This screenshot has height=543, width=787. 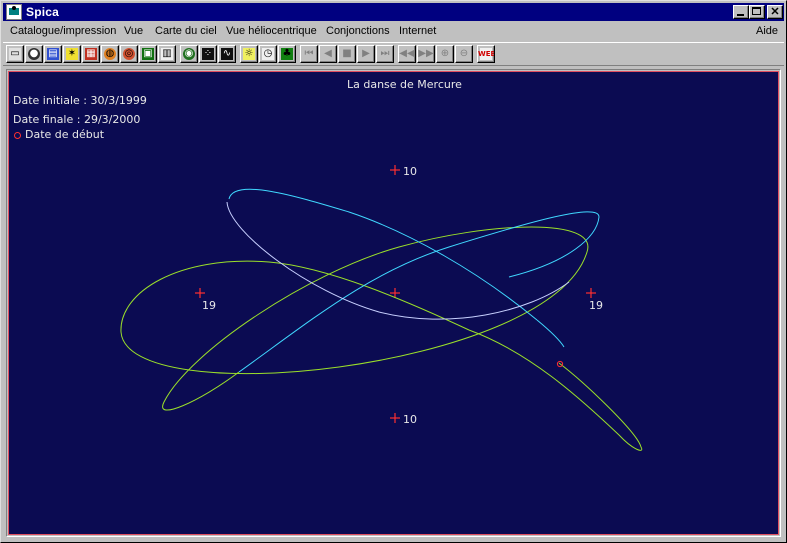 What do you see at coordinates (740, 15) in the screenshot?
I see `minimize-icon` at bounding box center [740, 15].